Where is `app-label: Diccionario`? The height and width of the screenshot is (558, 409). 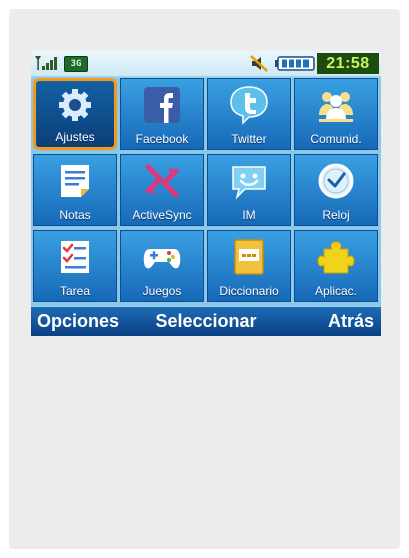 app-label: Diccionario is located at coordinates (249, 291).